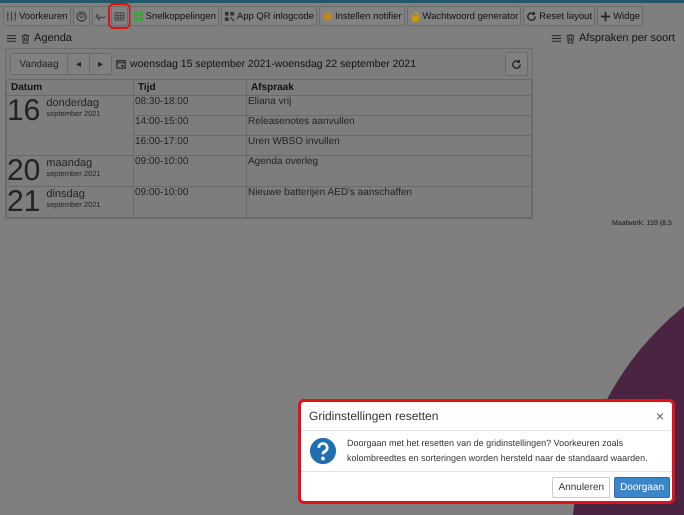  Describe the element at coordinates (389, 202) in the screenshot. I see `appointment-cell: Nieuwe batterijen AED's aanschaffen` at that location.